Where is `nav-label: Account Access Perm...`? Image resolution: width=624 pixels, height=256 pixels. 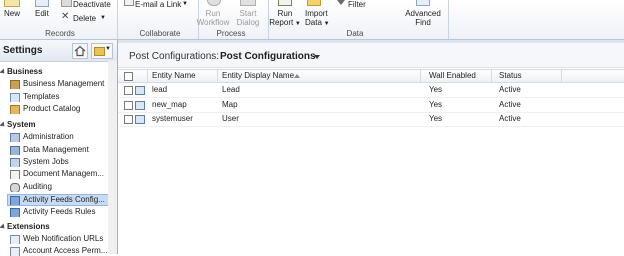 nav-label: Account Access Perm... is located at coordinates (65, 250).